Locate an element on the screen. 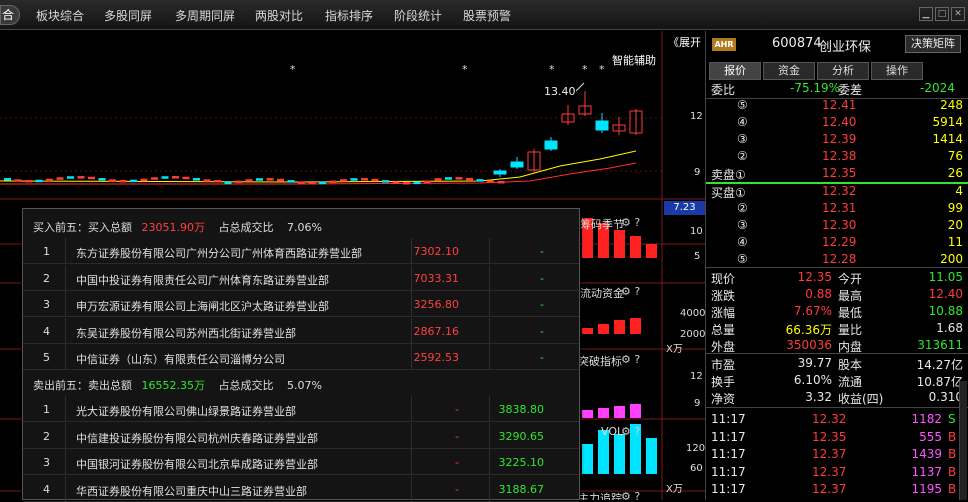  assist-label: 智能辅助 is located at coordinates (634, 60).